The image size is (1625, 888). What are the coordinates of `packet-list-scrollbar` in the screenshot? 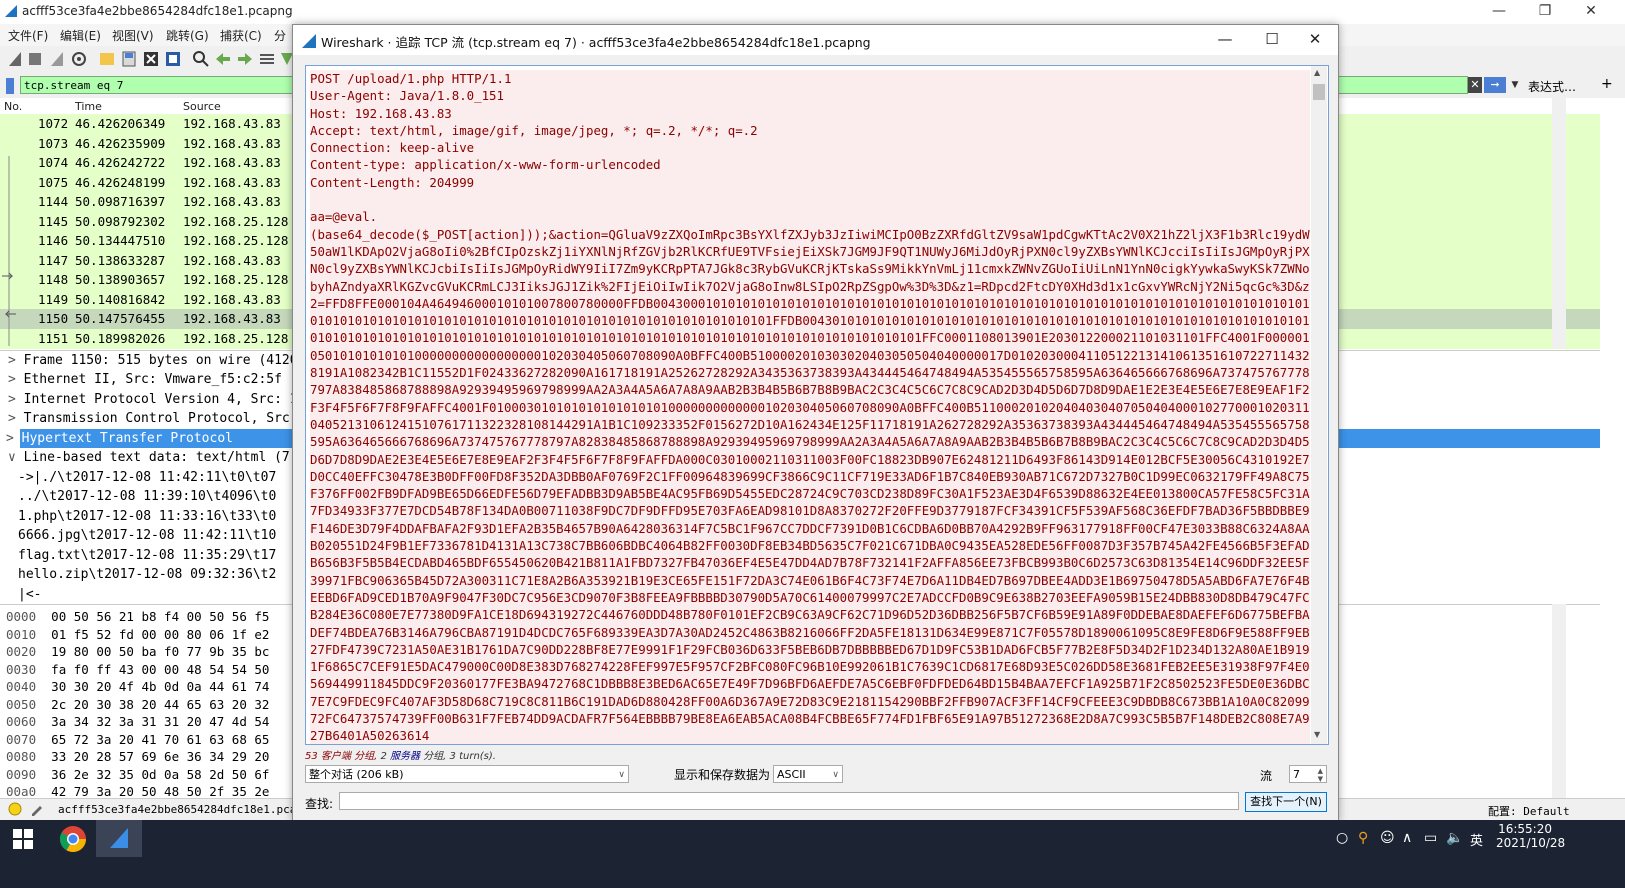 It's located at (1559, 223).